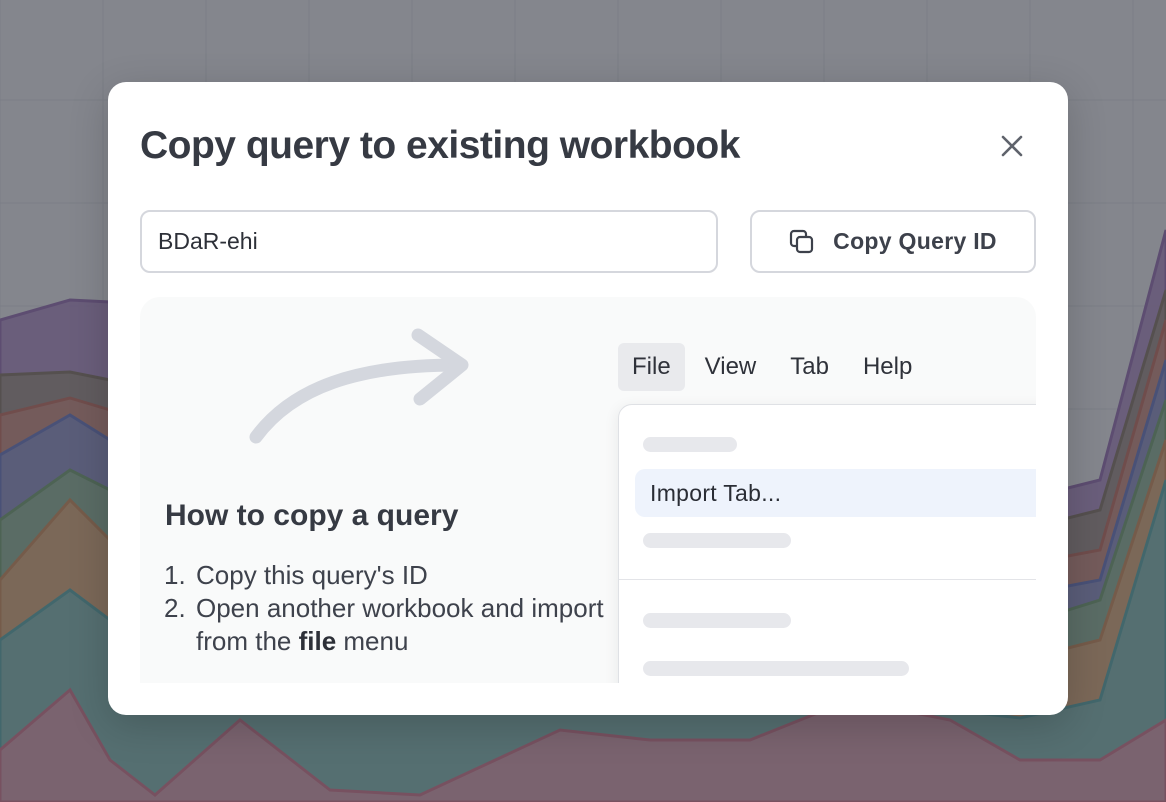  What do you see at coordinates (887, 366) in the screenshot?
I see `menu-help: Help` at bounding box center [887, 366].